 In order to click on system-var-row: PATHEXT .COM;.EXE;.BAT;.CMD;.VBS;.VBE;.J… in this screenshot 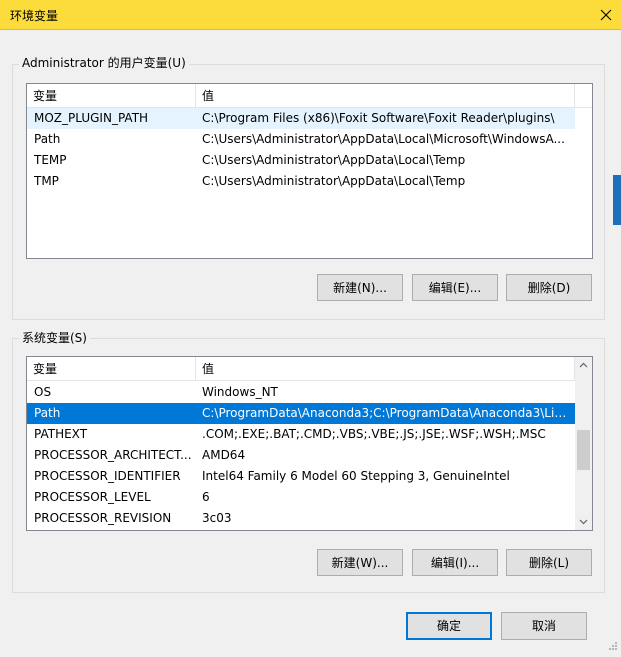, I will do `click(301, 434)`.